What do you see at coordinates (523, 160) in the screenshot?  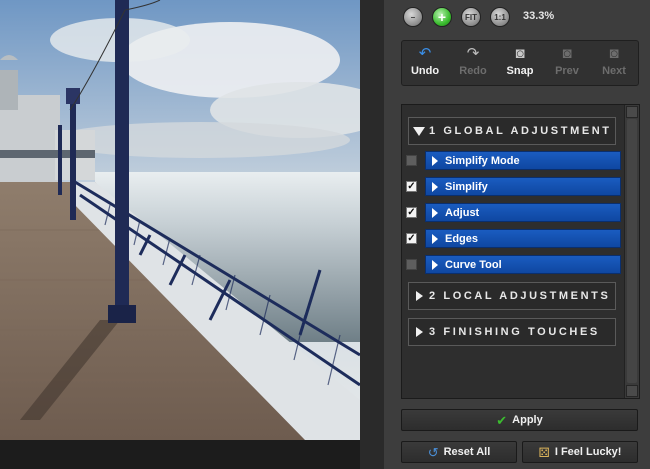 I see `simplify-mode-button: Simplify Mode` at bounding box center [523, 160].